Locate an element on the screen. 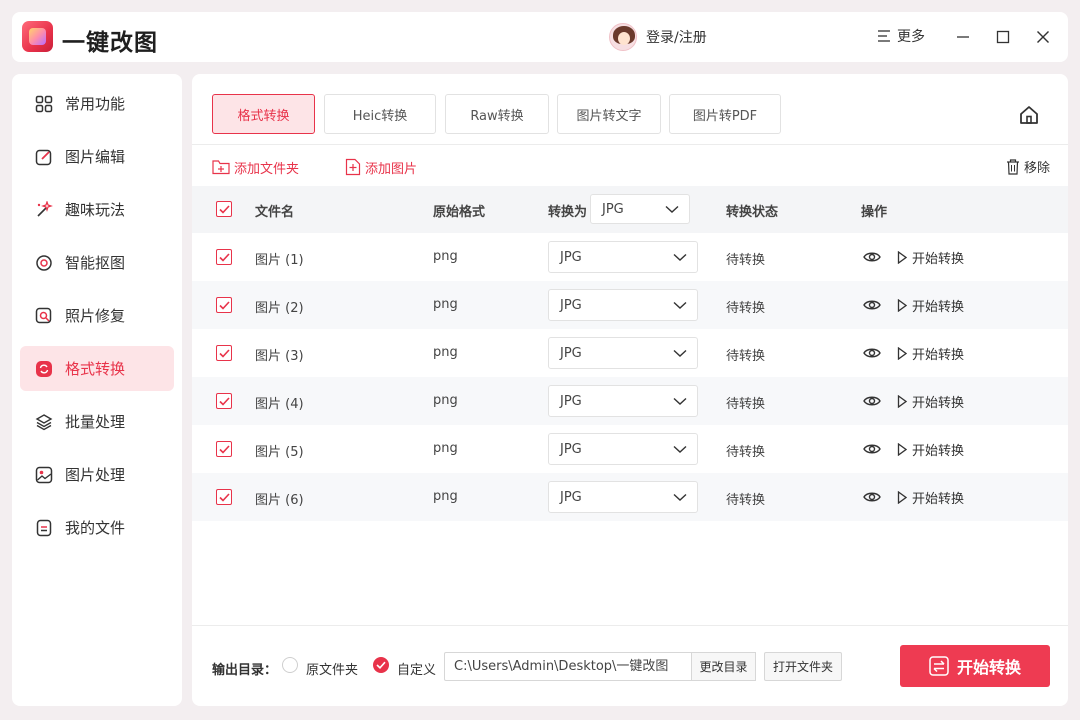  remove-label: 移除 is located at coordinates (1037, 168).